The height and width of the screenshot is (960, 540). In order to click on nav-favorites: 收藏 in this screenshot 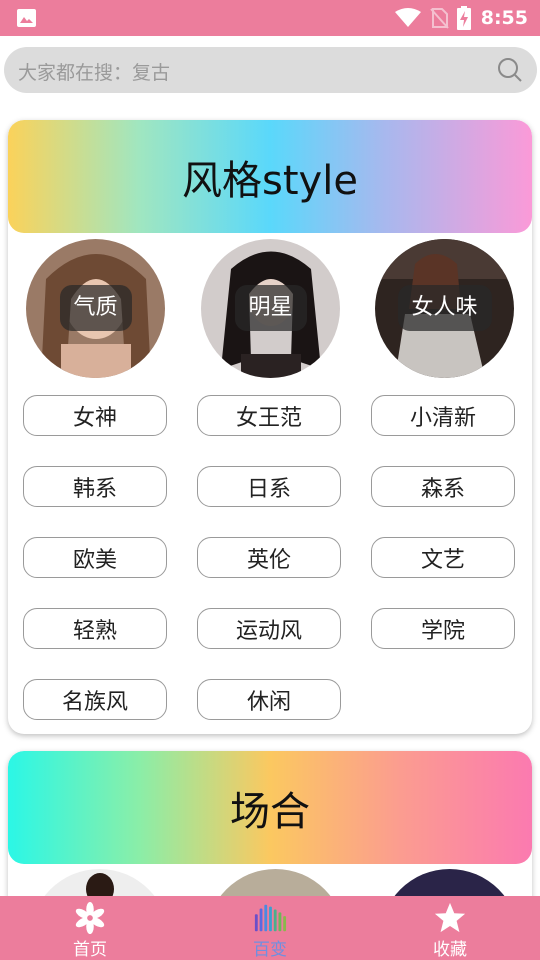, I will do `click(450, 928)`.